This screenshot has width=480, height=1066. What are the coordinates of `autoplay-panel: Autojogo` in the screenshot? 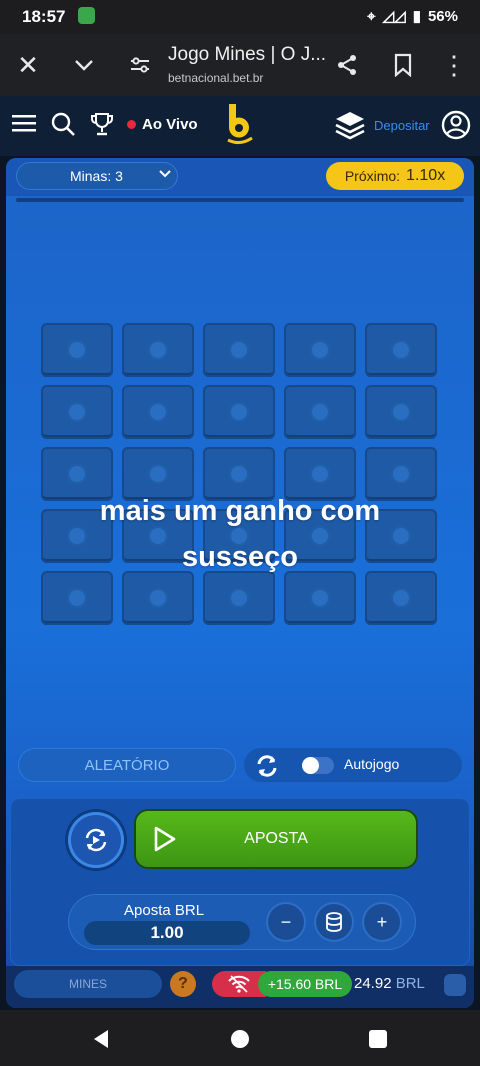 It's located at (353, 765).